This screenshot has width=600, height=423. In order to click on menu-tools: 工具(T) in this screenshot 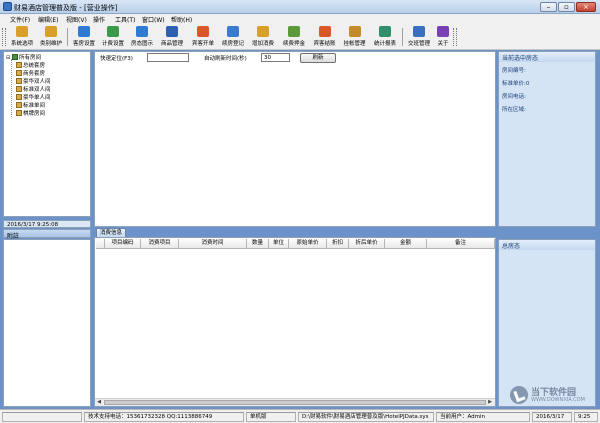, I will do `click(125, 19)`.